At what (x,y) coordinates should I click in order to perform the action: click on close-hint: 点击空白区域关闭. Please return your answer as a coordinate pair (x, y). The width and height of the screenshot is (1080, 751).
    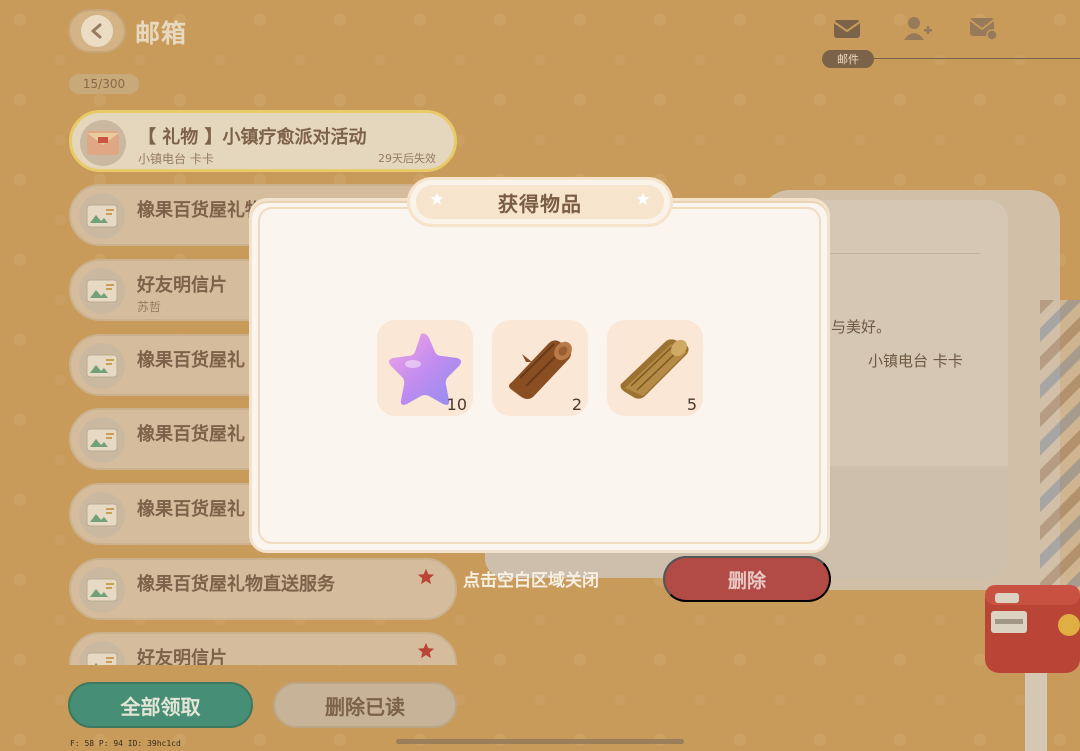
    Looking at the image, I should click on (531, 581).